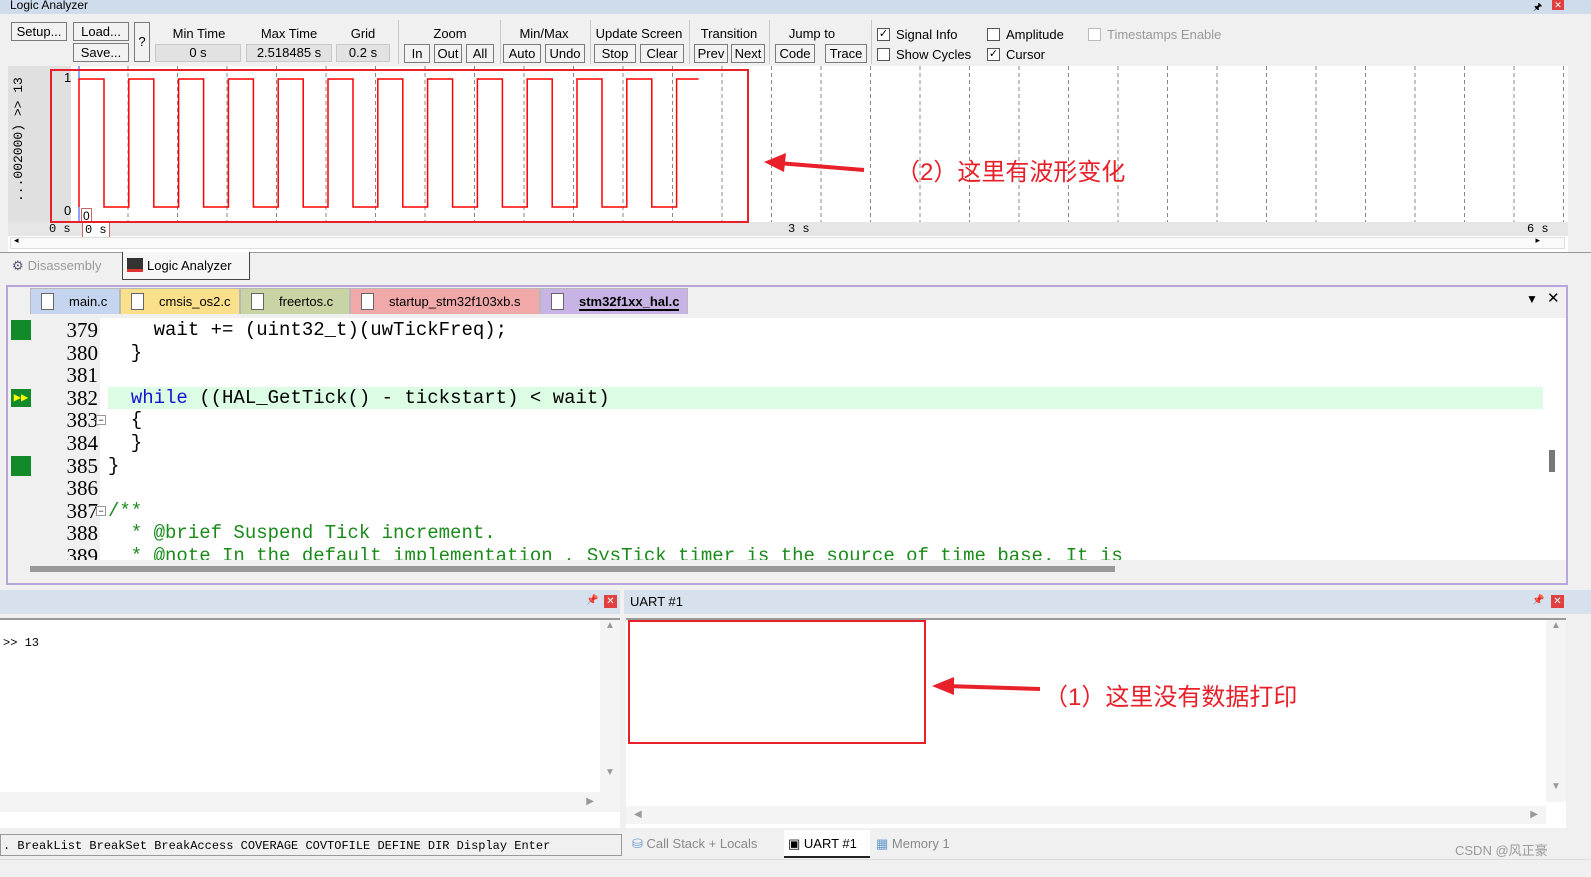  I want to click on cursor-checkbox: ✓ Cursor, so click(1016, 54).